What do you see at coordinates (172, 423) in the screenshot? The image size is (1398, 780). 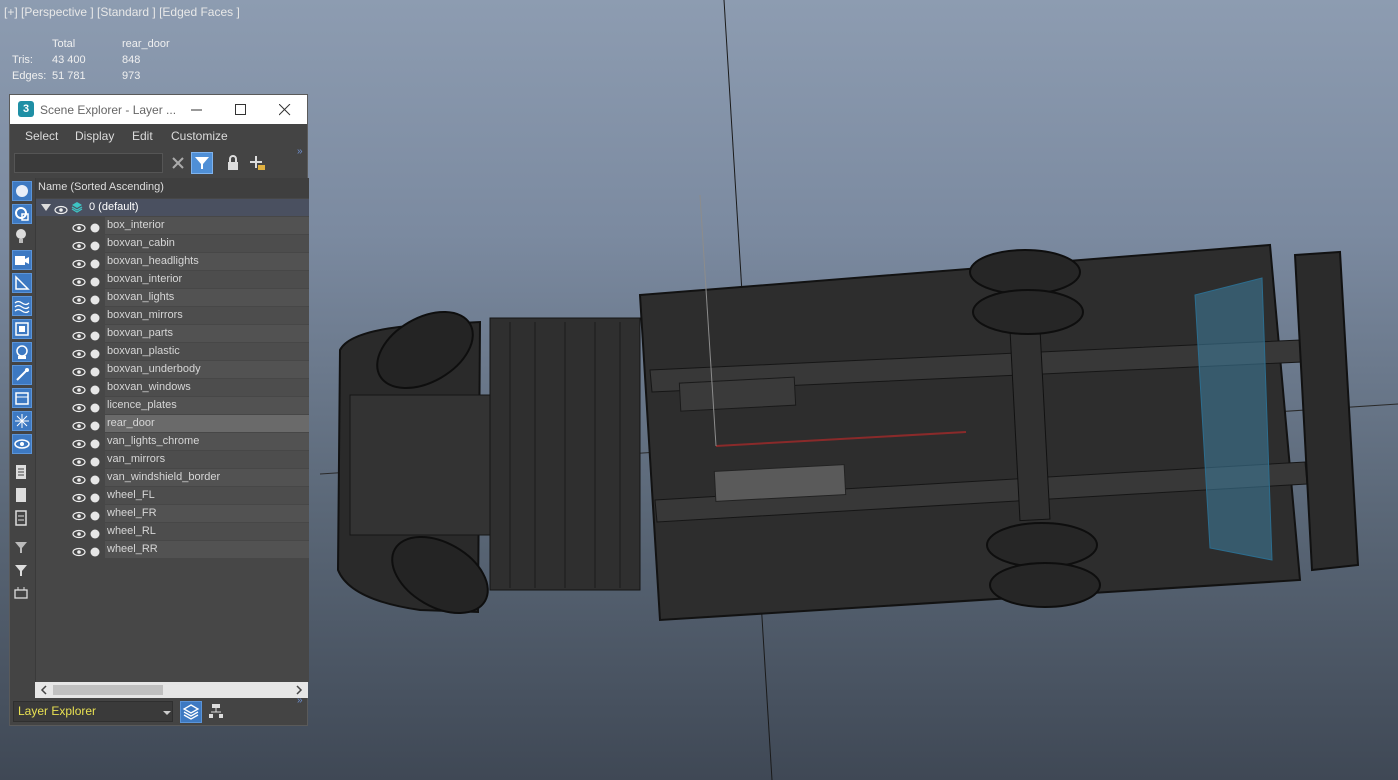 I see `tree-item: rear_door` at bounding box center [172, 423].